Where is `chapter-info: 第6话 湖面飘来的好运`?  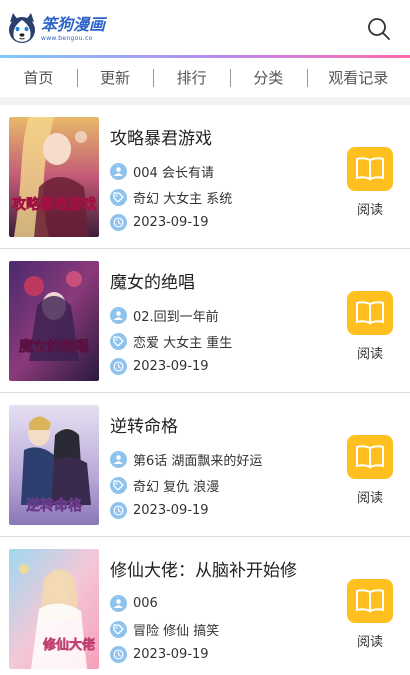 chapter-info: 第6话 湖面飘来的好运 is located at coordinates (186, 459).